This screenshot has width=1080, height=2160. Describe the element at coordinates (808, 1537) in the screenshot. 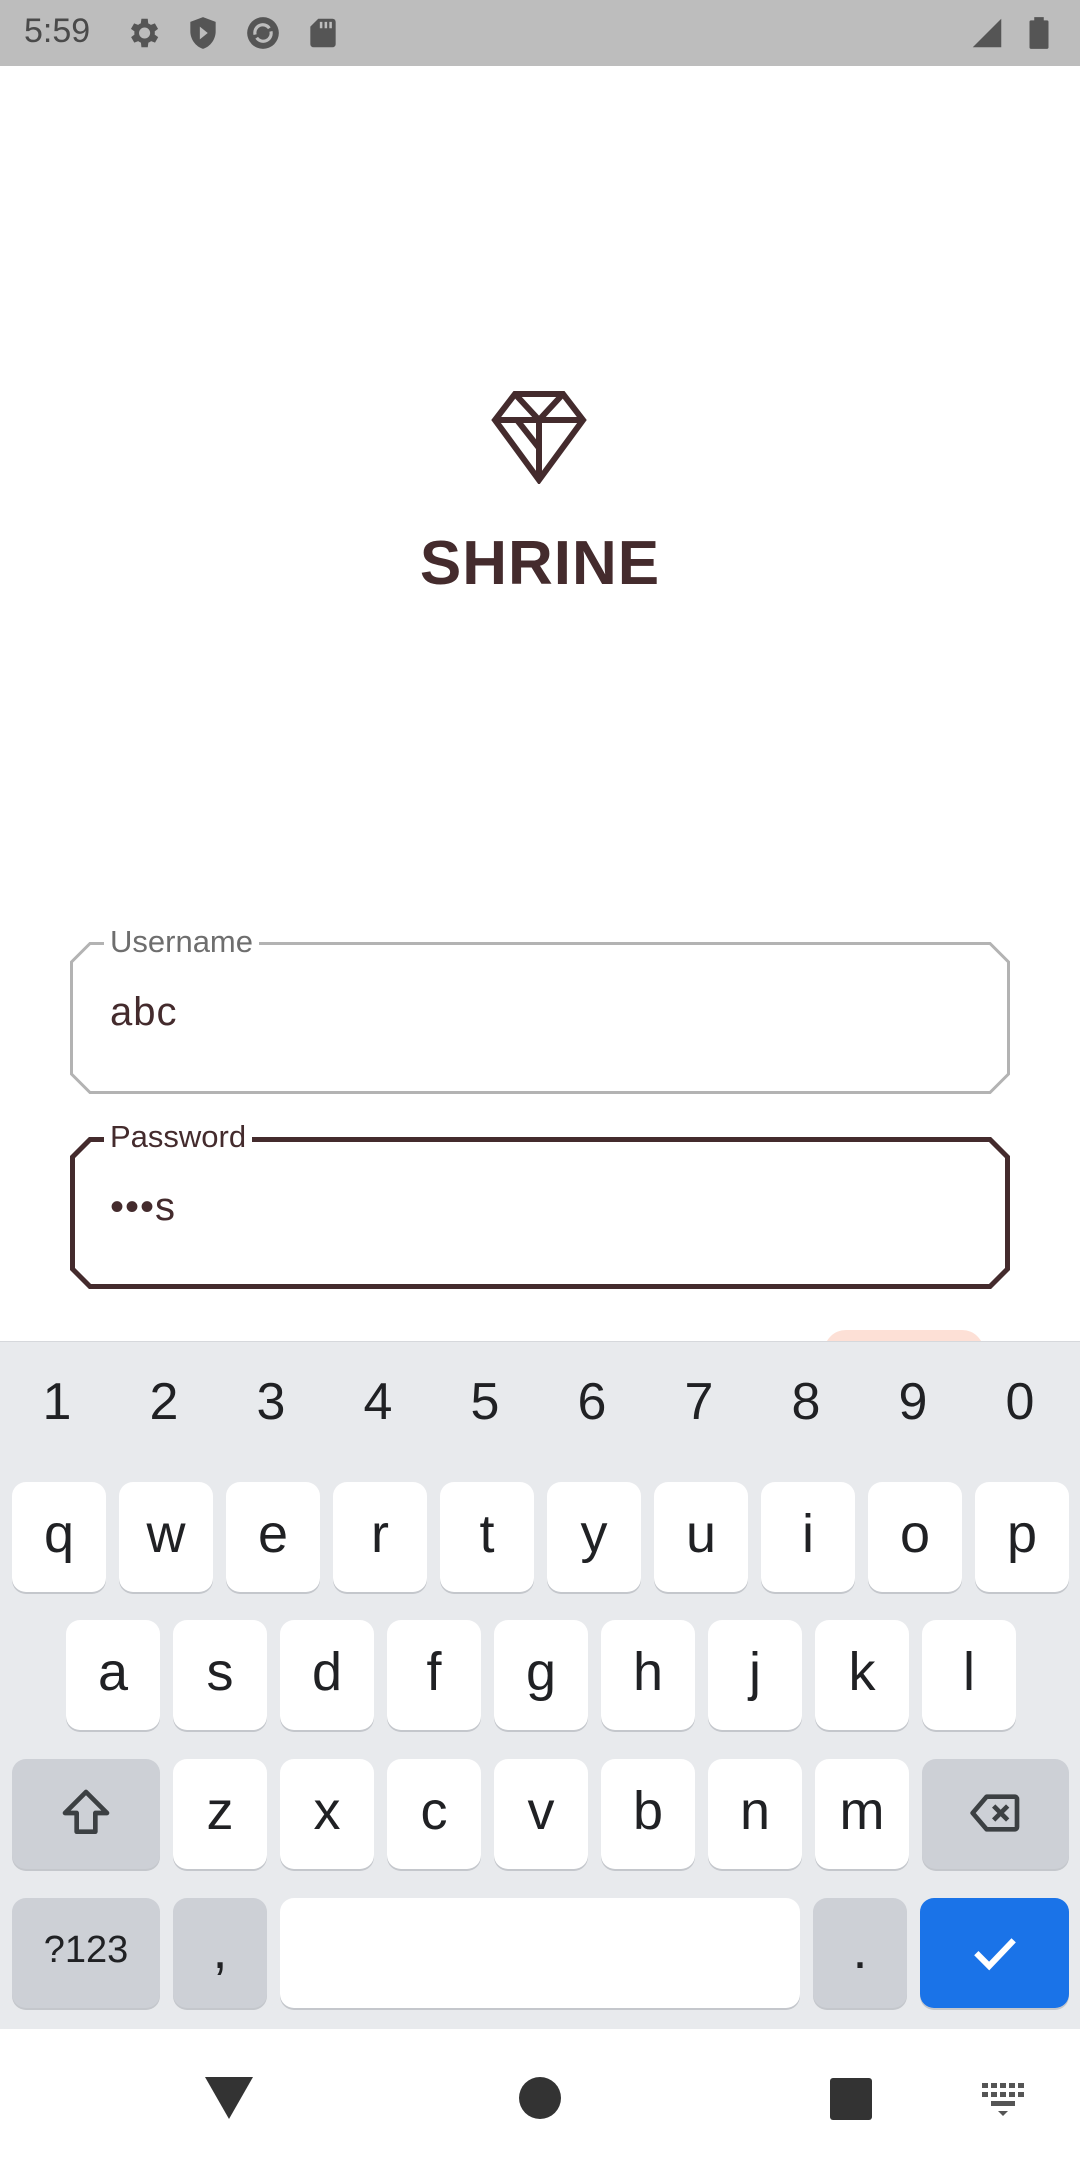

I see `key-i: i` at that location.